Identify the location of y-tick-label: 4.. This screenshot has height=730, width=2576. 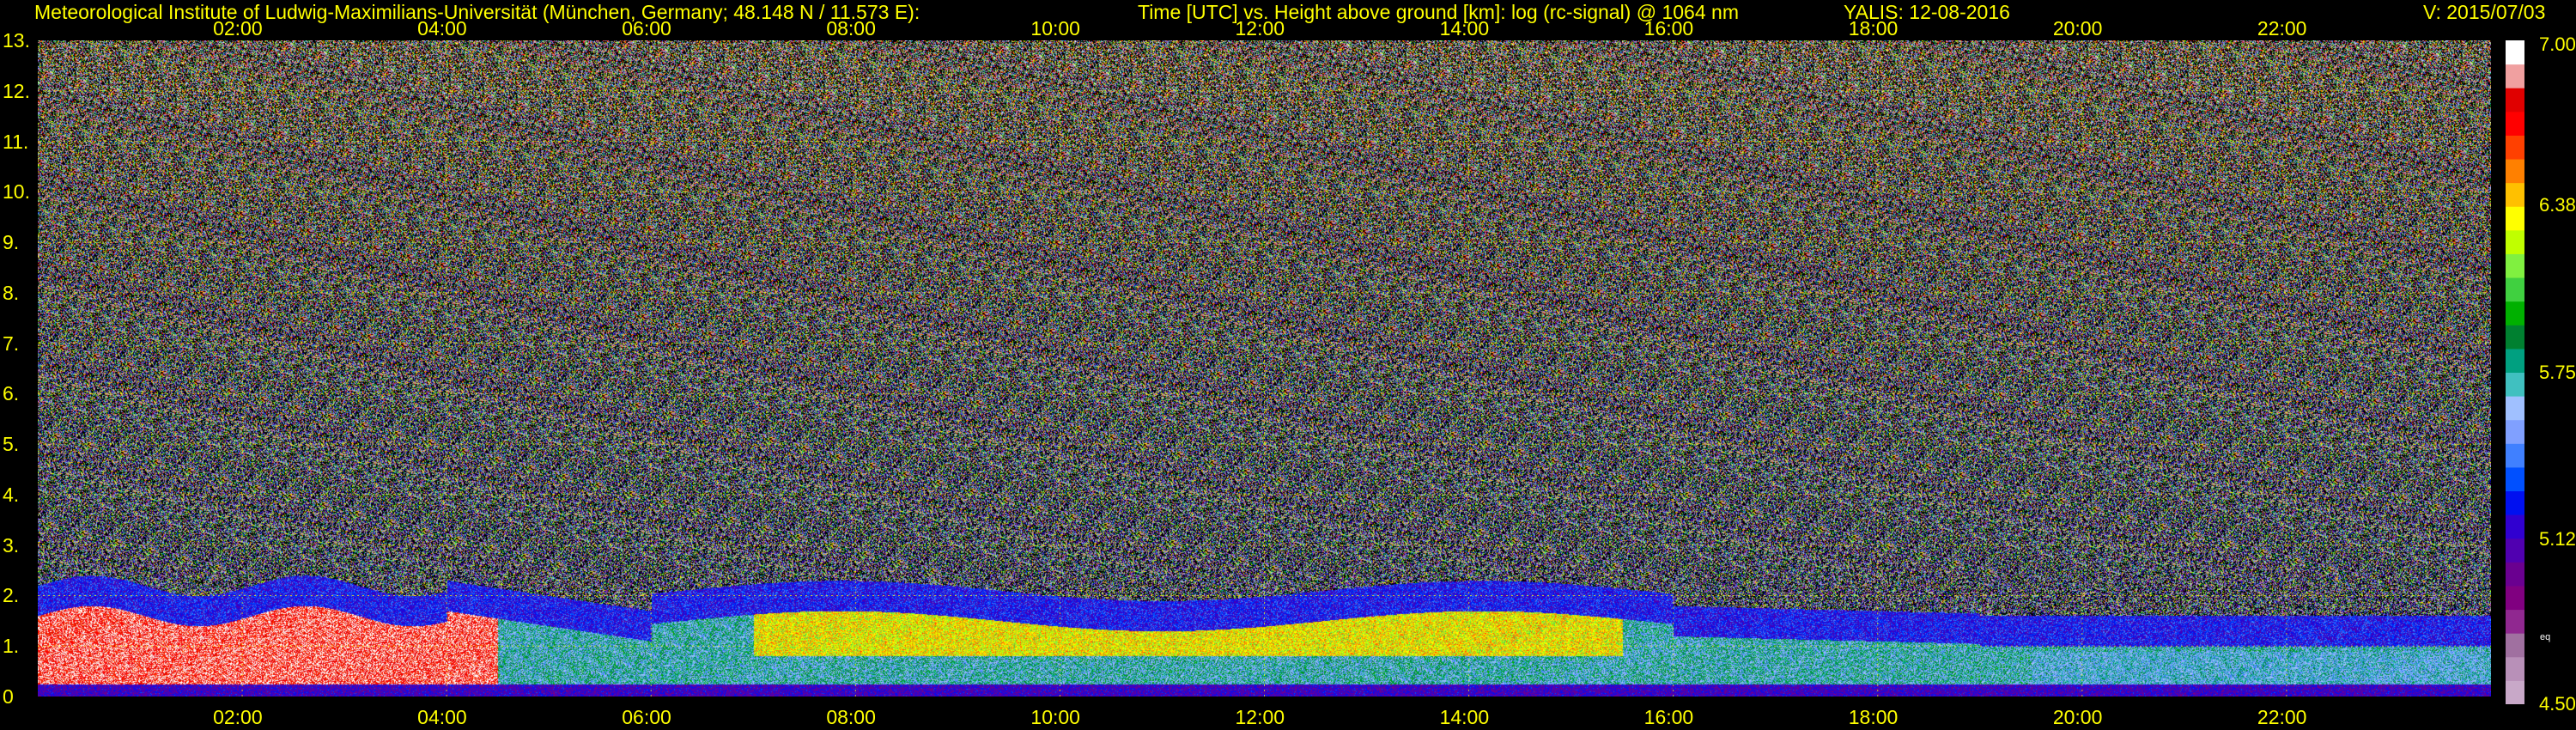
(11, 494).